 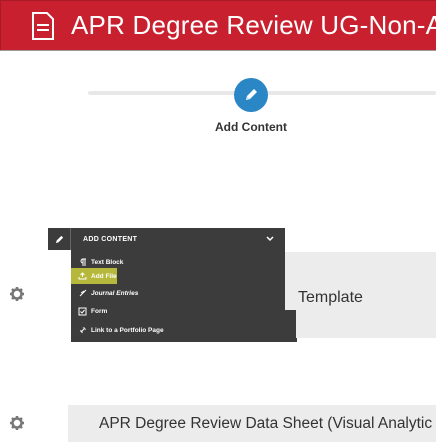 I want to click on add-content-dropdown-label: ADD CONTENT, so click(x=110, y=239).